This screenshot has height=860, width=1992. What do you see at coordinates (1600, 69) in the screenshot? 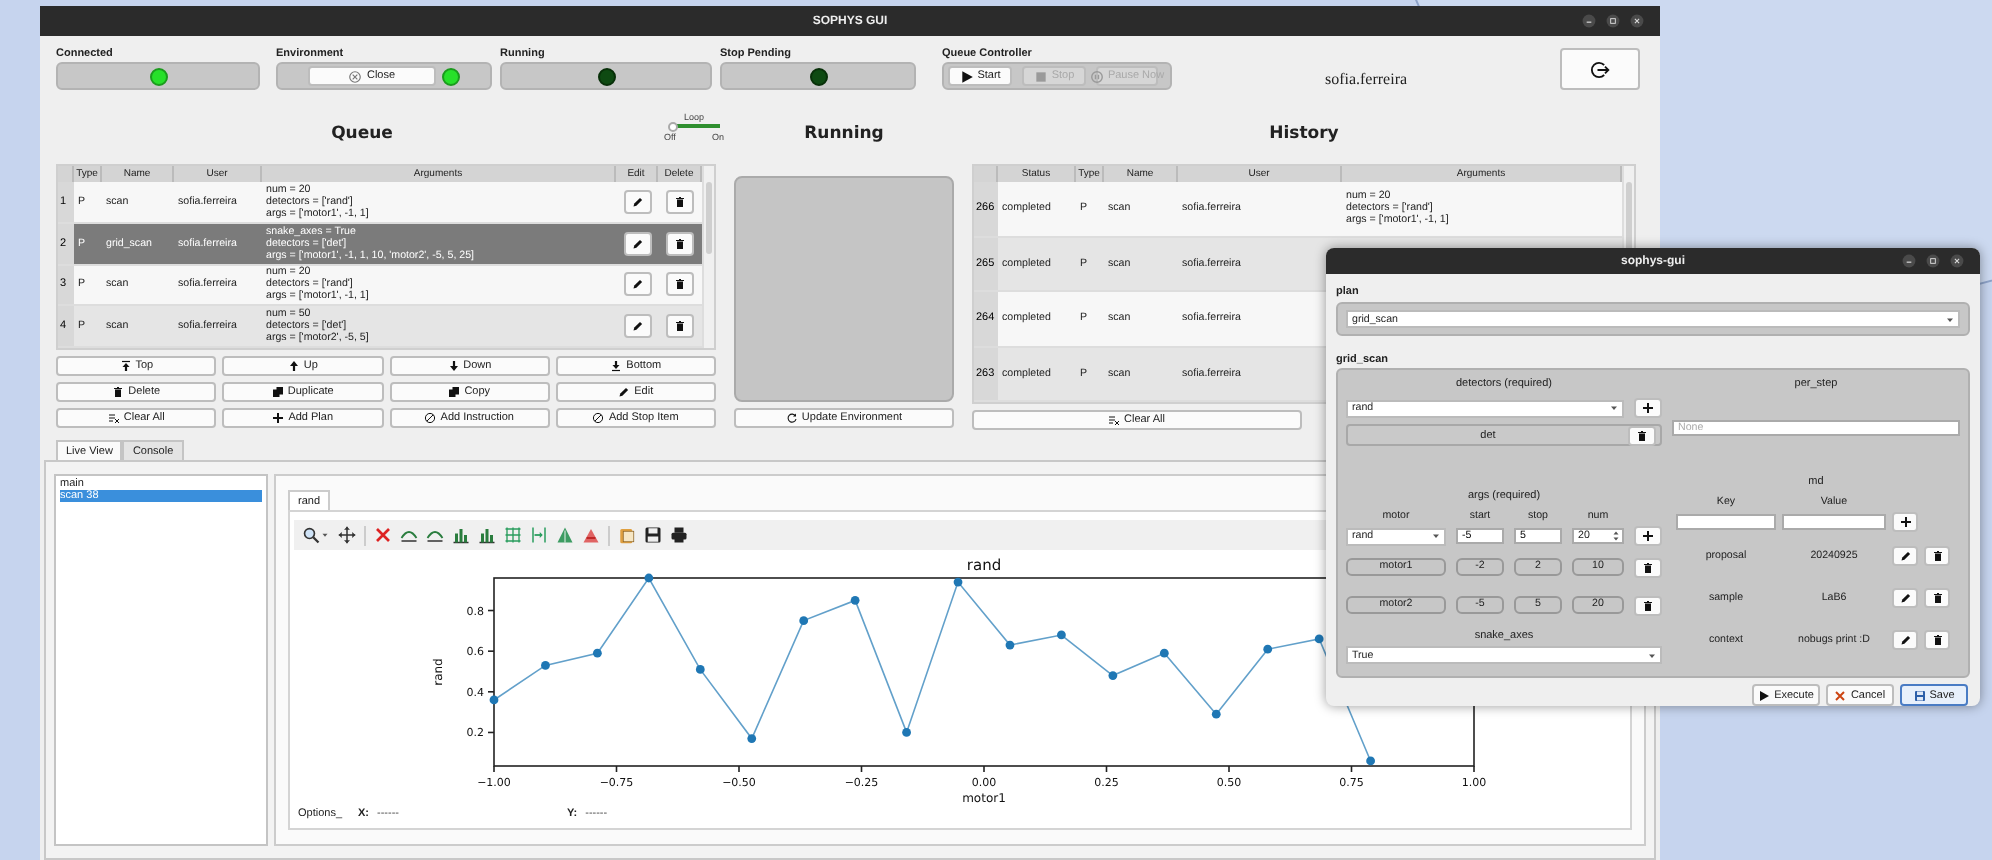
I see `logout-button` at bounding box center [1600, 69].